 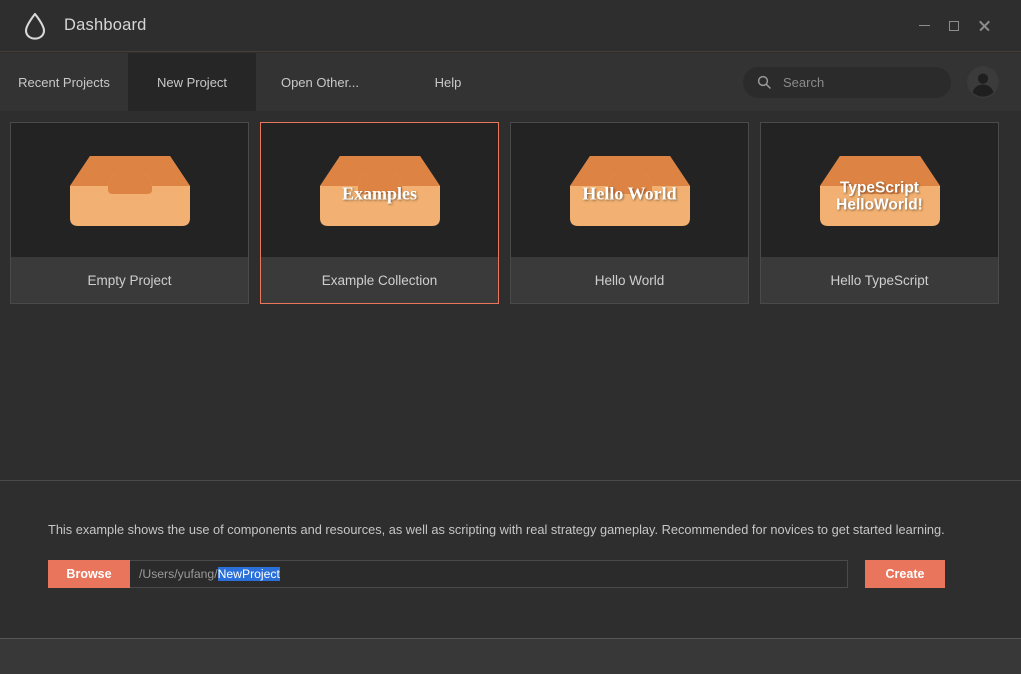 What do you see at coordinates (35, 26) in the screenshot?
I see `droplet-icon` at bounding box center [35, 26].